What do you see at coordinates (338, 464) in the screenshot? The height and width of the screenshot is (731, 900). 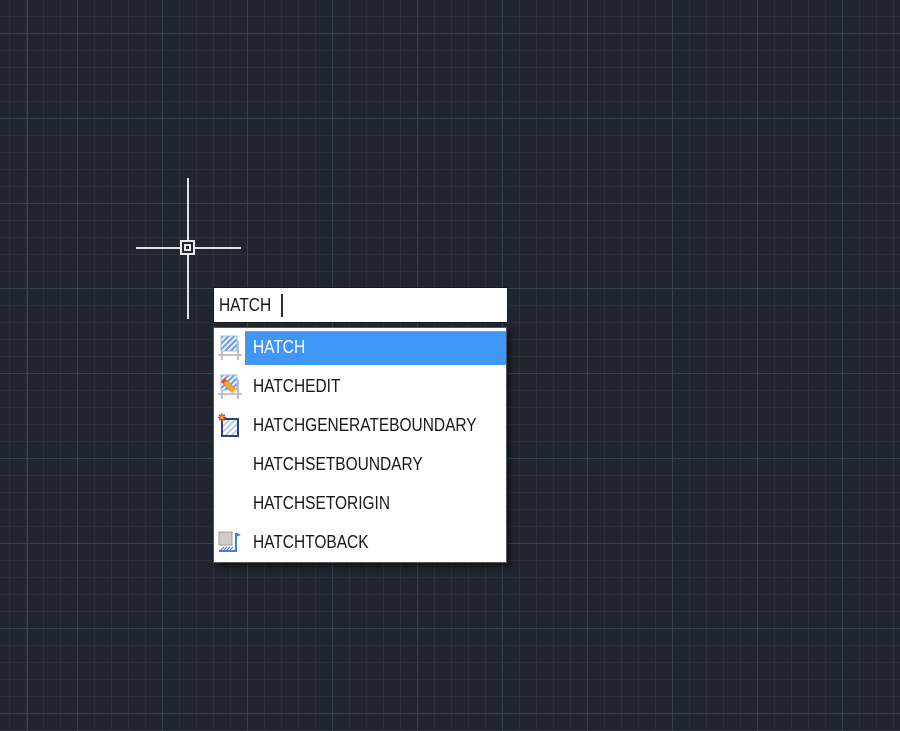 I see `suggestion-label: HATCHSETBOUNDARY` at bounding box center [338, 464].